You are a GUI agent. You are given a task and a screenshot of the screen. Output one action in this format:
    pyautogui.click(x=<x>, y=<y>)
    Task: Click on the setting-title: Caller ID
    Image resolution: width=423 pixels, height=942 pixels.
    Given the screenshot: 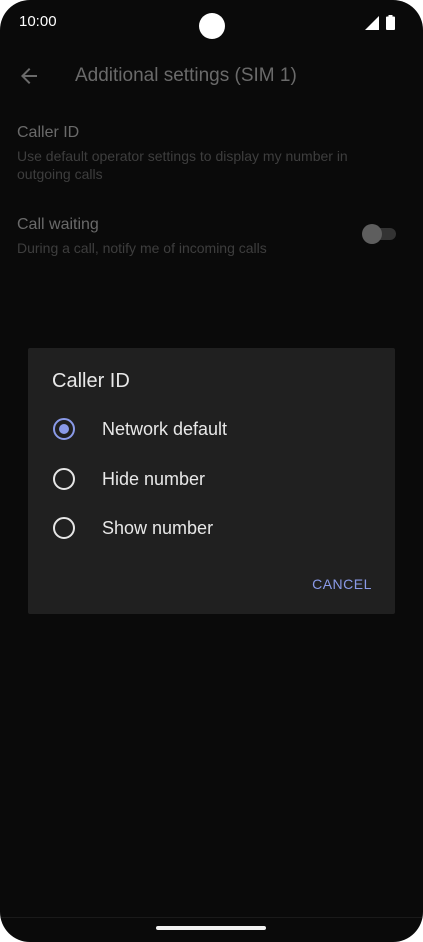 What is the action you would take?
    pyautogui.click(x=48, y=132)
    